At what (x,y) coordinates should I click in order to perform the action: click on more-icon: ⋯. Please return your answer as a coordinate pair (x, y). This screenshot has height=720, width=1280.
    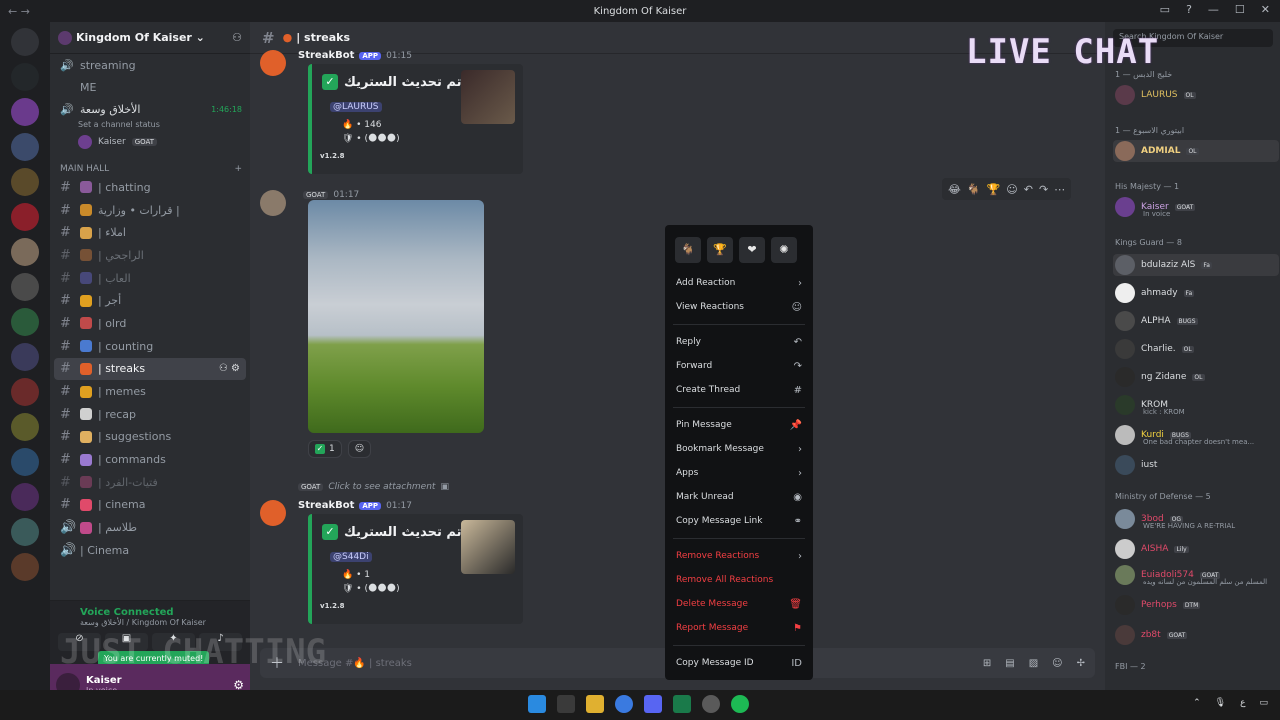
    Looking at the image, I should click on (1059, 189).